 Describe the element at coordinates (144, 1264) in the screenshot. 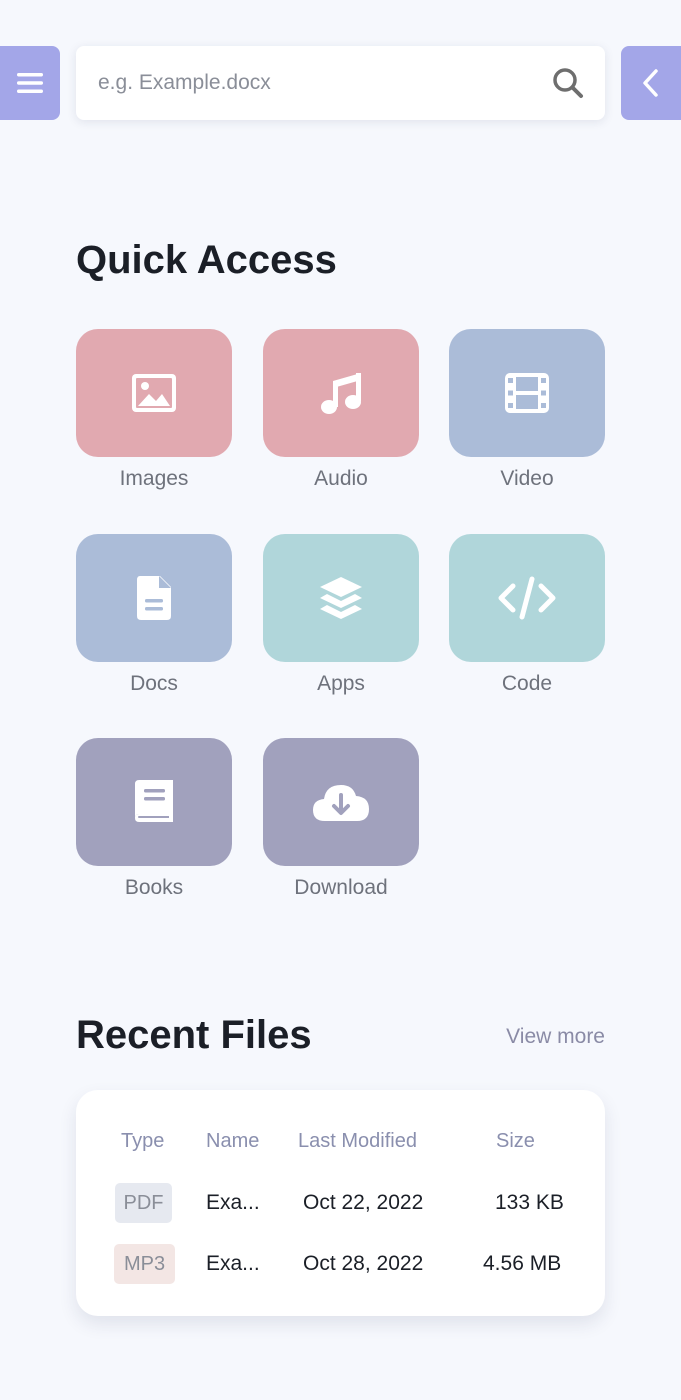

I see `file-type-badge: MP3` at that location.